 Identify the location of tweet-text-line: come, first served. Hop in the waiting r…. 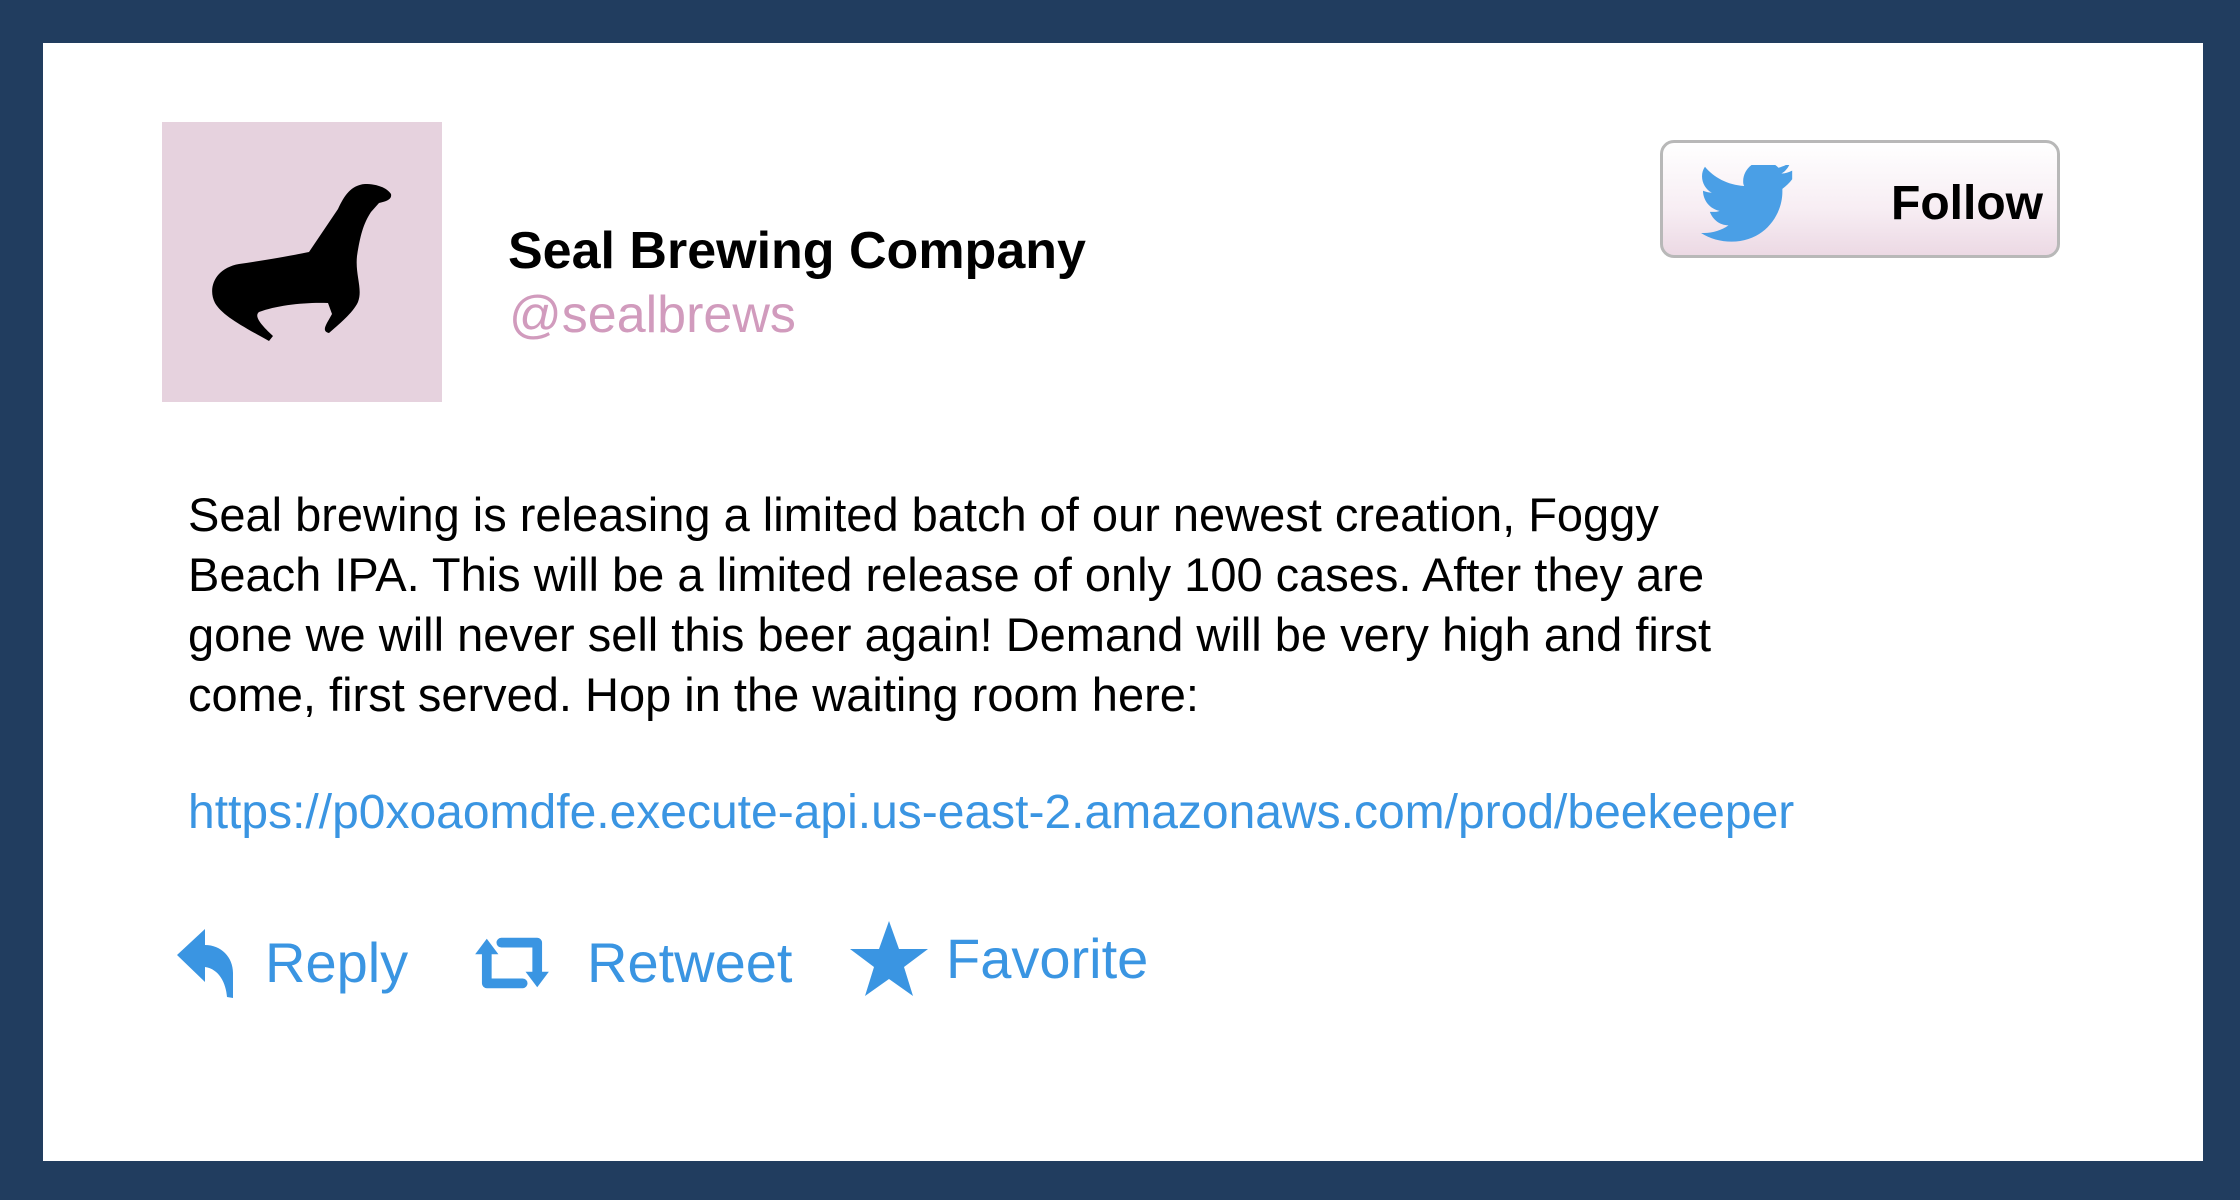
(693, 694).